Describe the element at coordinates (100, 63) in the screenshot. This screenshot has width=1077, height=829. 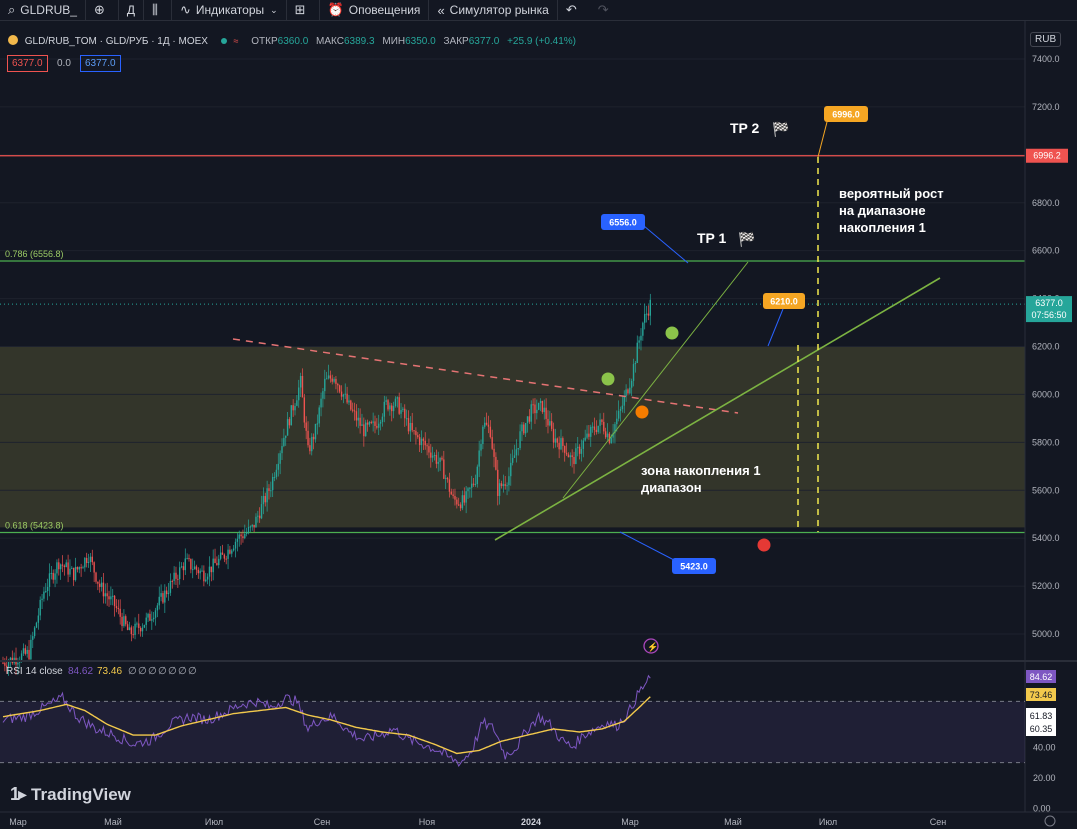
I see `buy-price-button: 6377.0` at that location.